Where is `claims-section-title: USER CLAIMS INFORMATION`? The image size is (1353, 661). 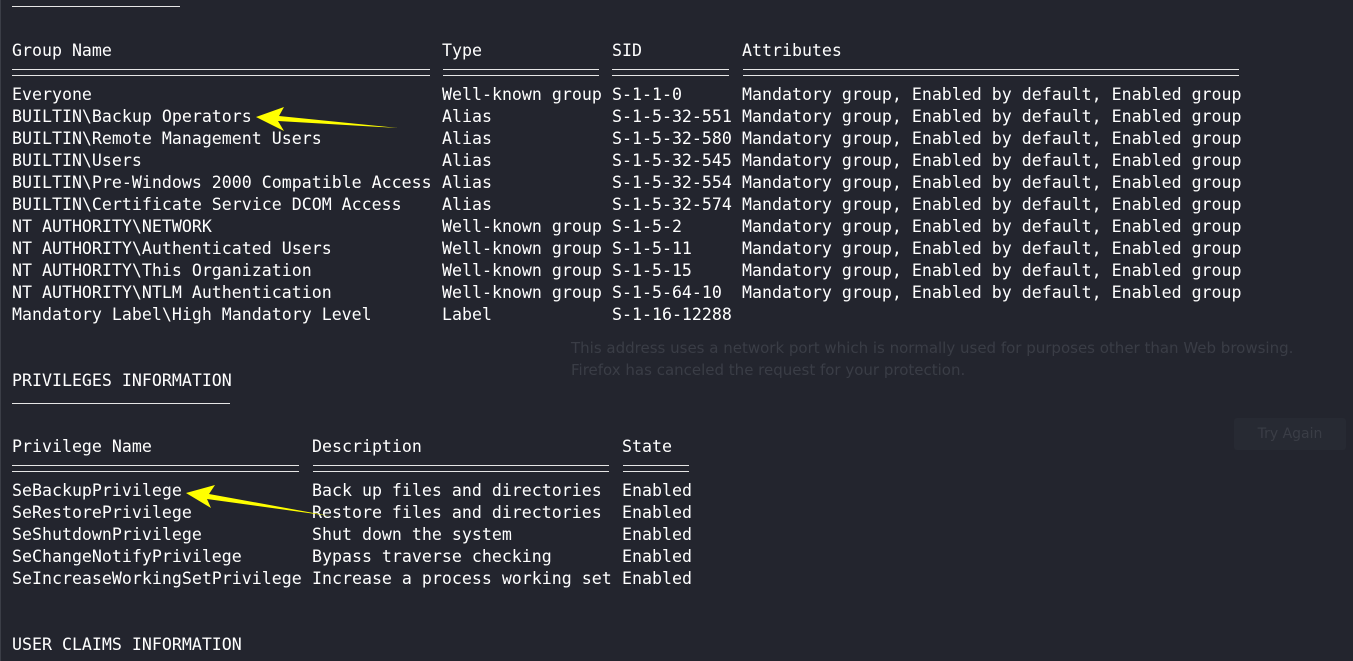 claims-section-title: USER CLAIMS INFORMATION is located at coordinates (127, 644).